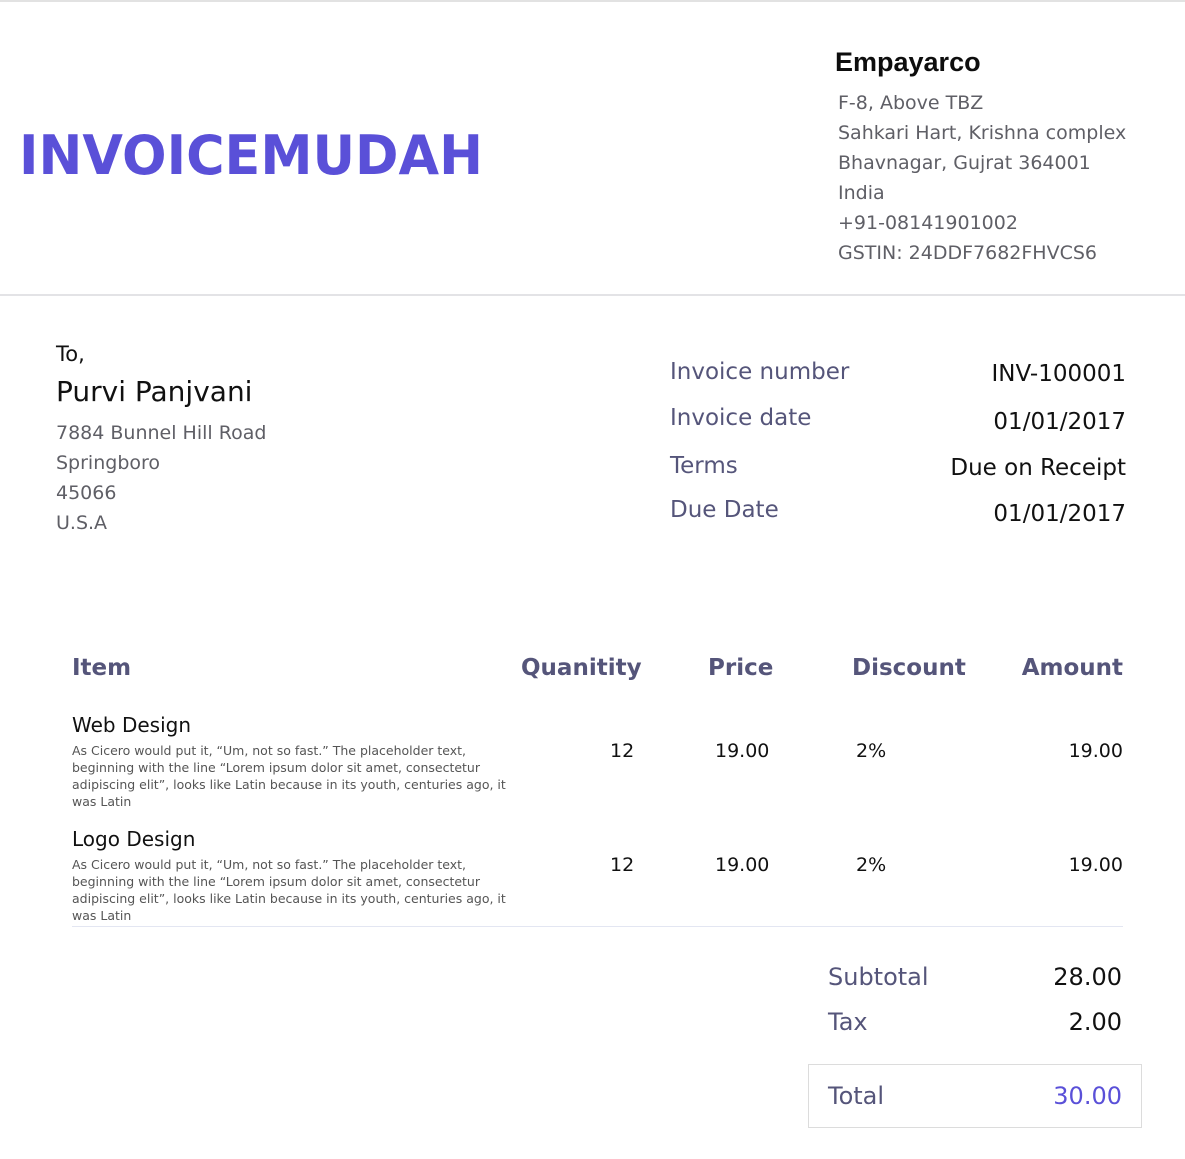 This screenshot has height=1159, width=1185. What do you see at coordinates (82, 523) in the screenshot?
I see `client-country: U.S.A` at bounding box center [82, 523].